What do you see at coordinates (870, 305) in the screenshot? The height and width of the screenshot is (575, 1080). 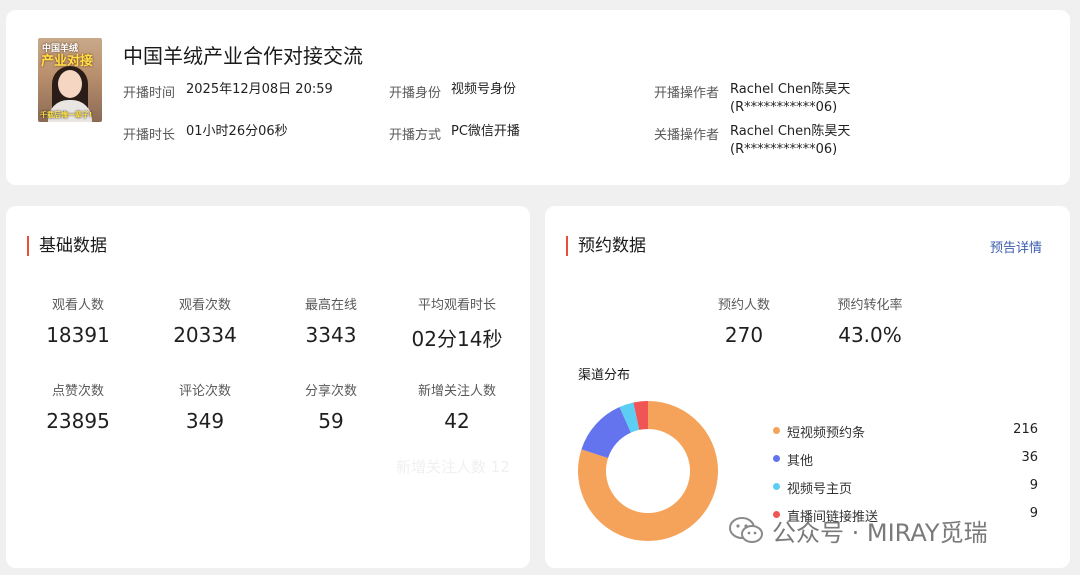 I see `stat-label: 预约转化率` at bounding box center [870, 305].